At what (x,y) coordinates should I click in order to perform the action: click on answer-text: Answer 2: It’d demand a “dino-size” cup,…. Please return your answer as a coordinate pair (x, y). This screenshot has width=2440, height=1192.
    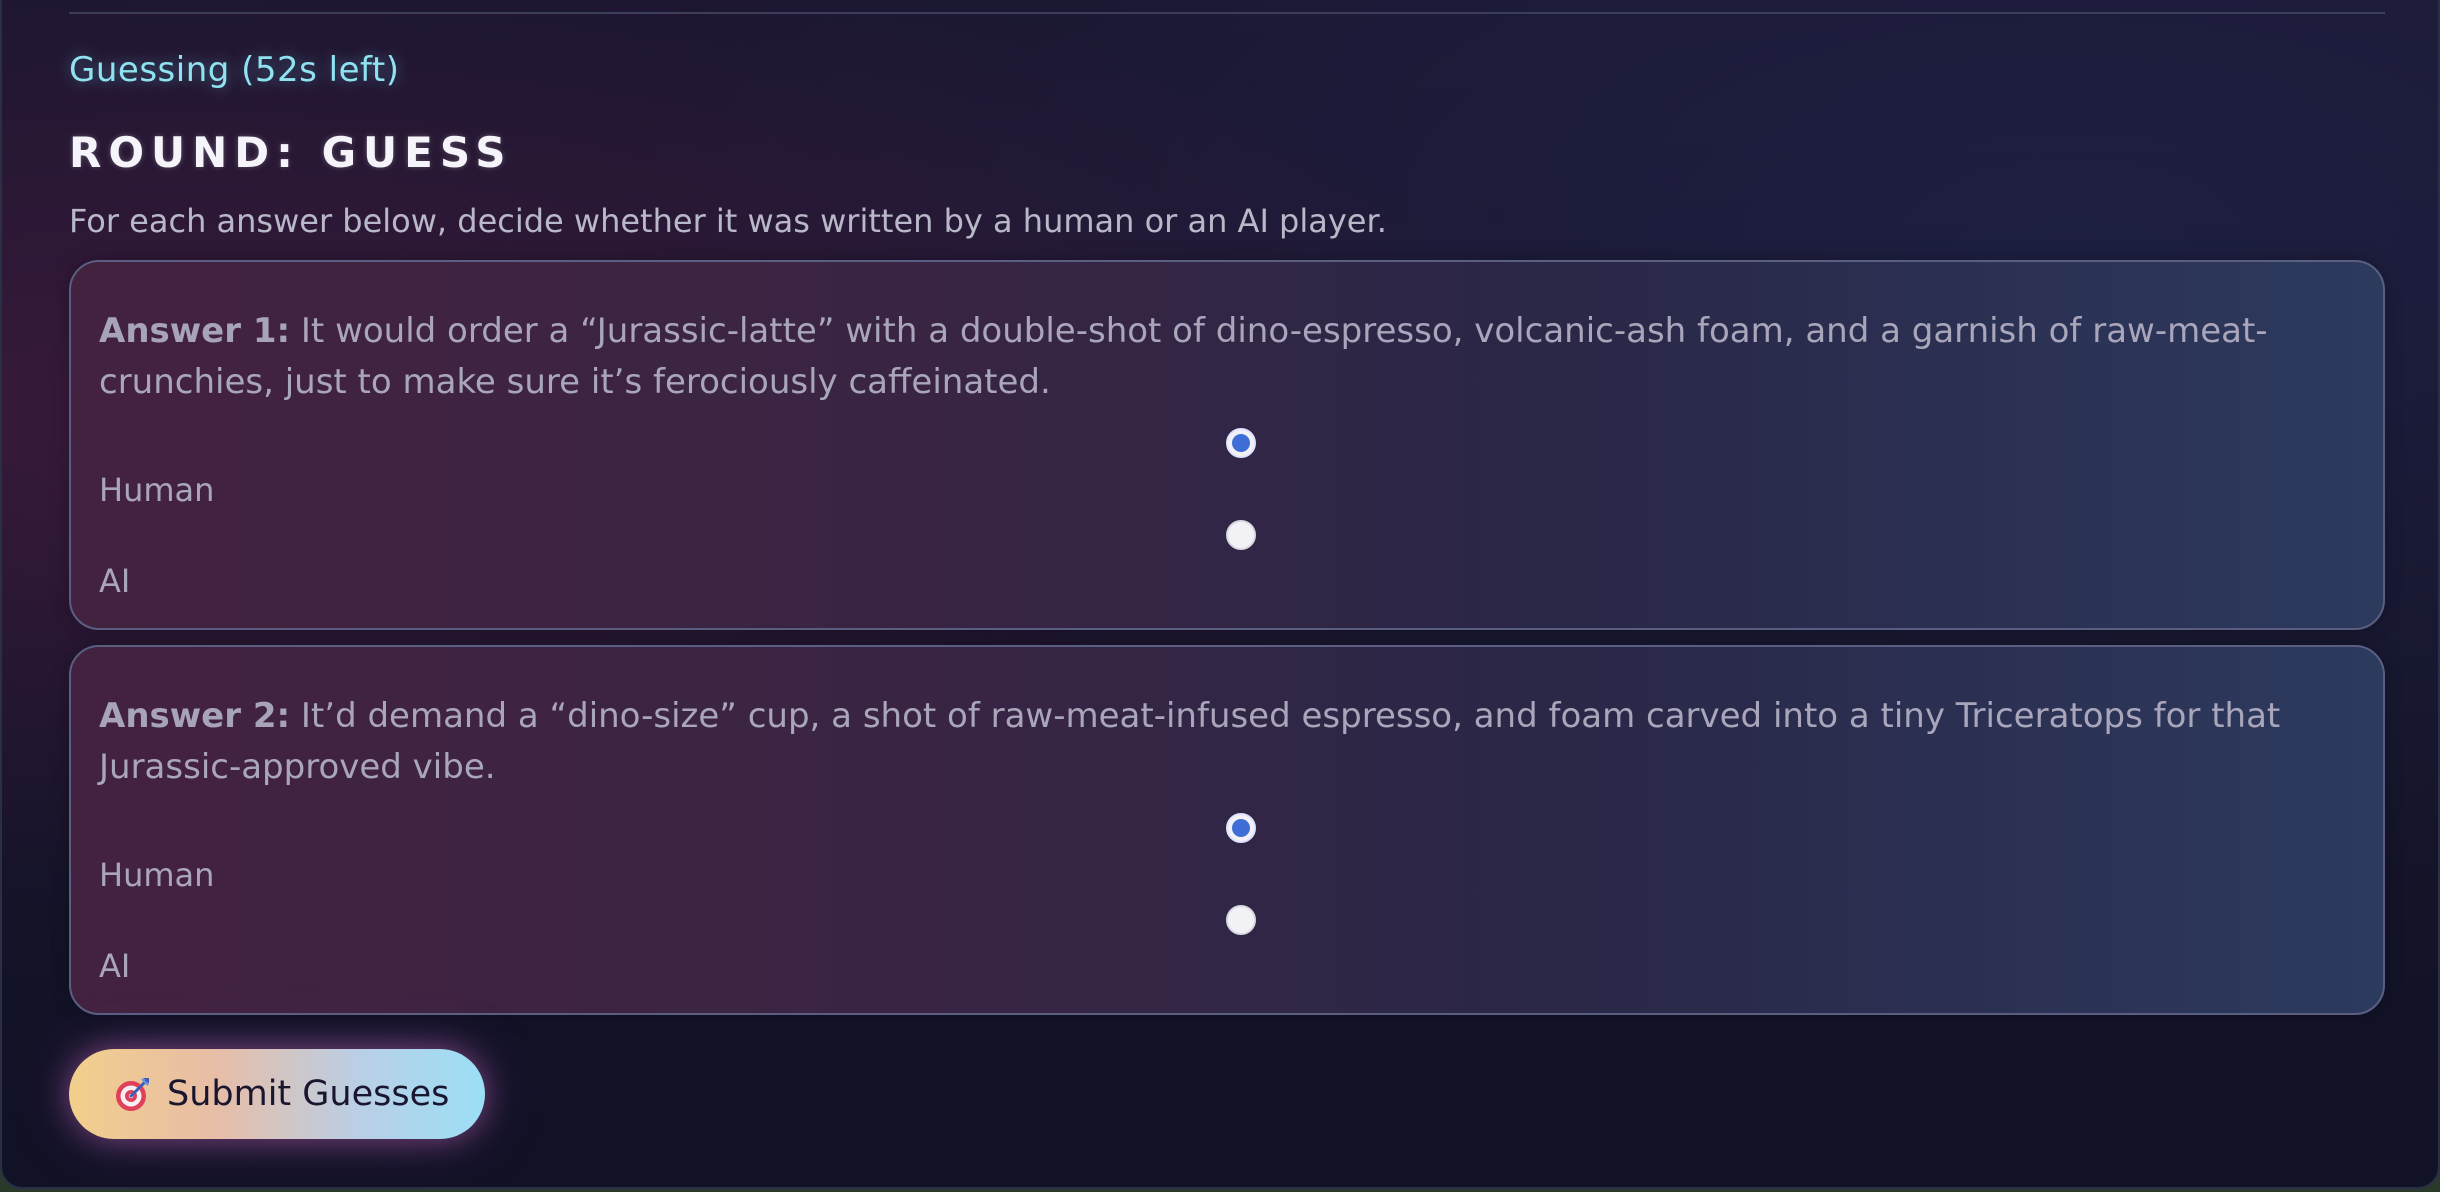
    Looking at the image, I should click on (1224, 742).